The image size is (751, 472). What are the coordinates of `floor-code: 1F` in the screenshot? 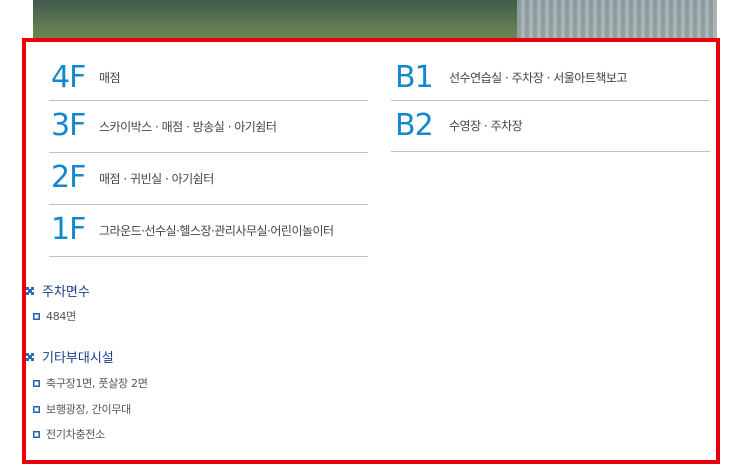 It's located at (68, 229).